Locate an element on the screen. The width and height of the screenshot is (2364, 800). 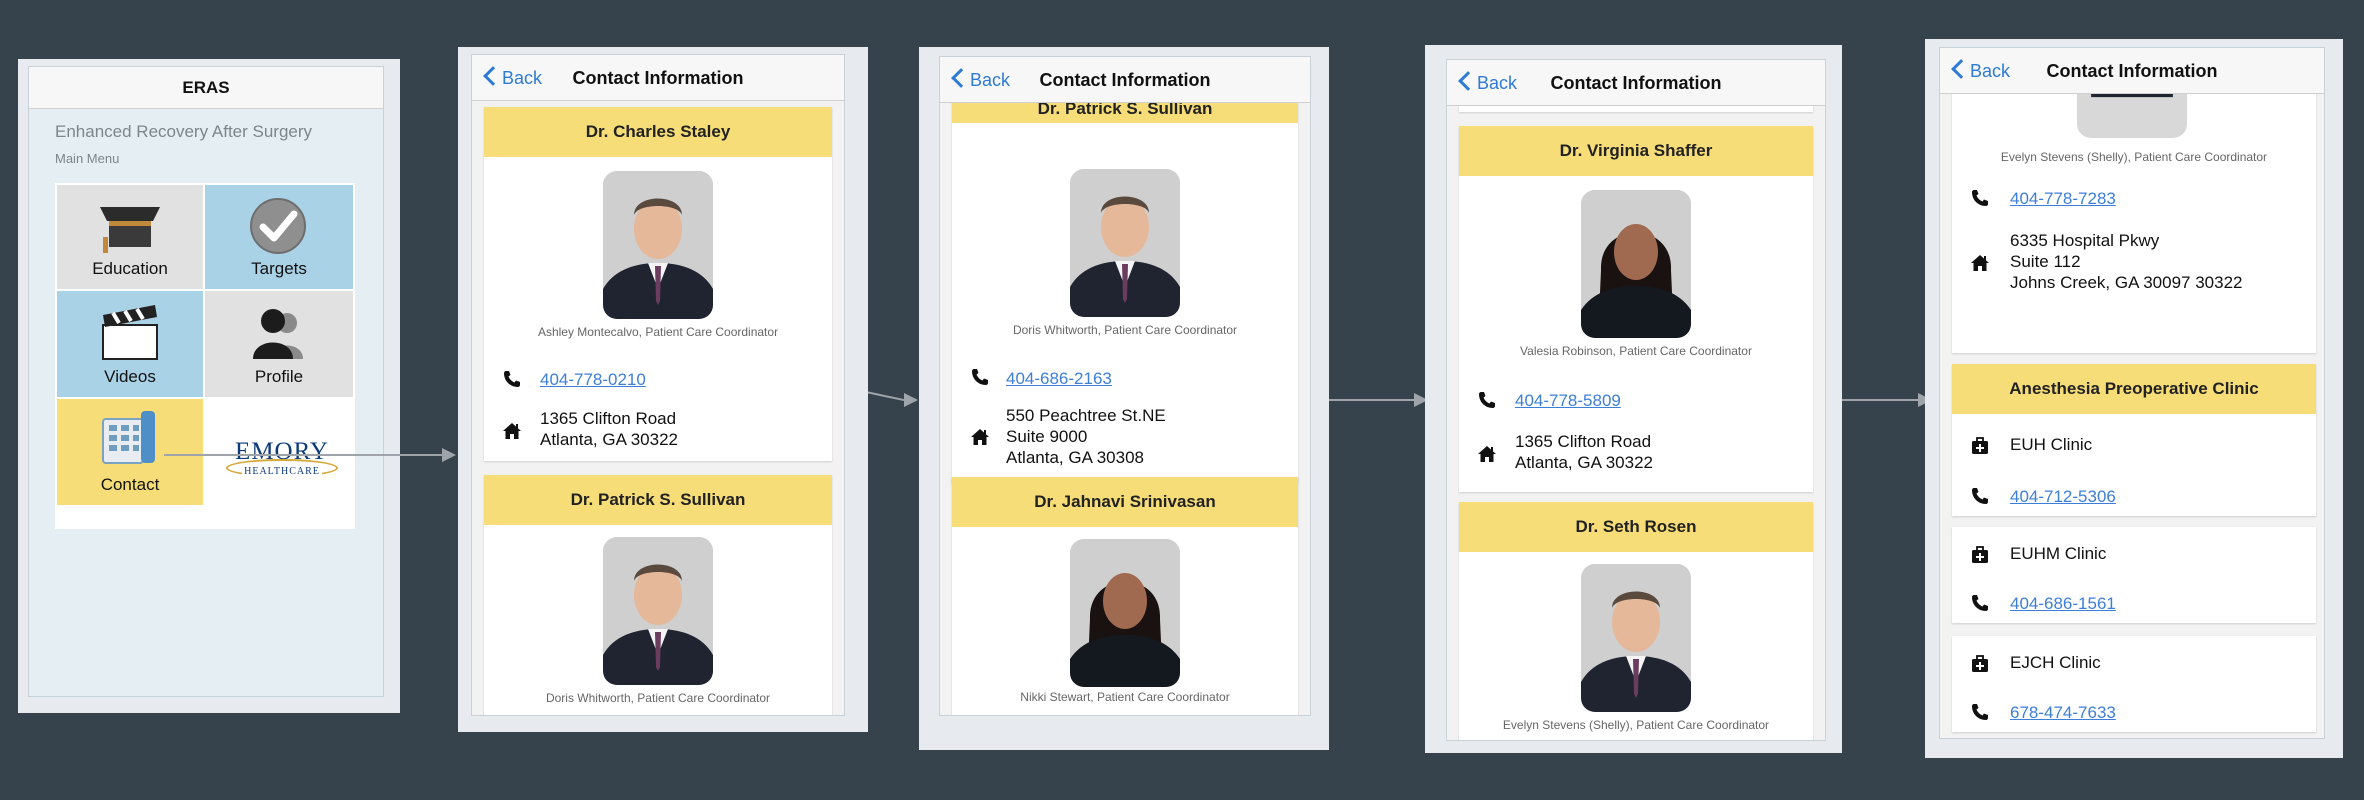
card-header: Dr. Jahnavi Srinivasan is located at coordinates (1125, 502).